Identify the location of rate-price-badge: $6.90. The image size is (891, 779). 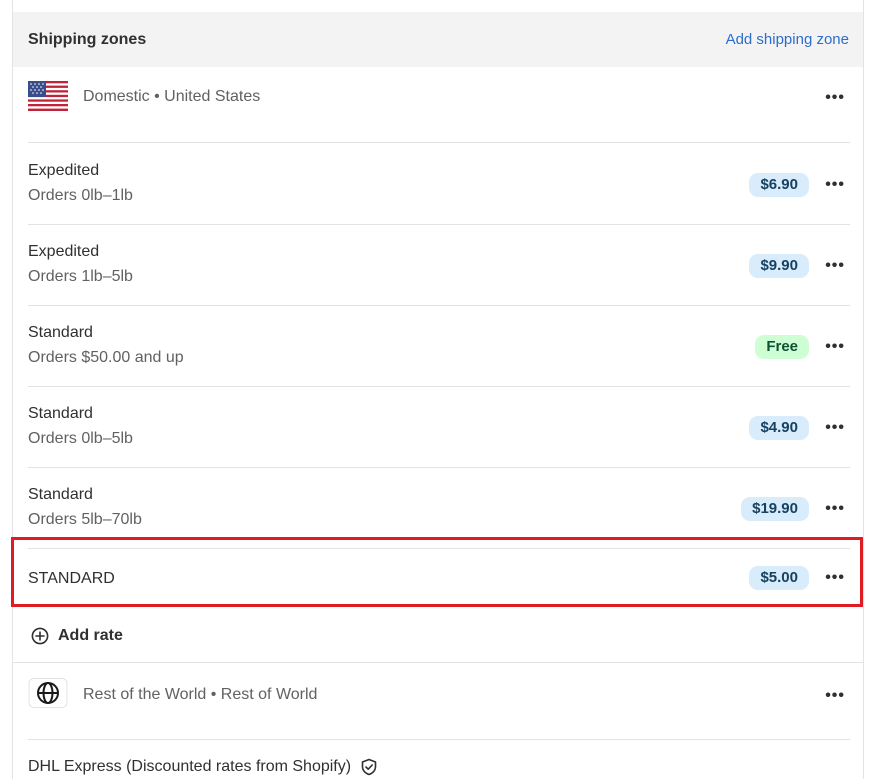
(779, 185).